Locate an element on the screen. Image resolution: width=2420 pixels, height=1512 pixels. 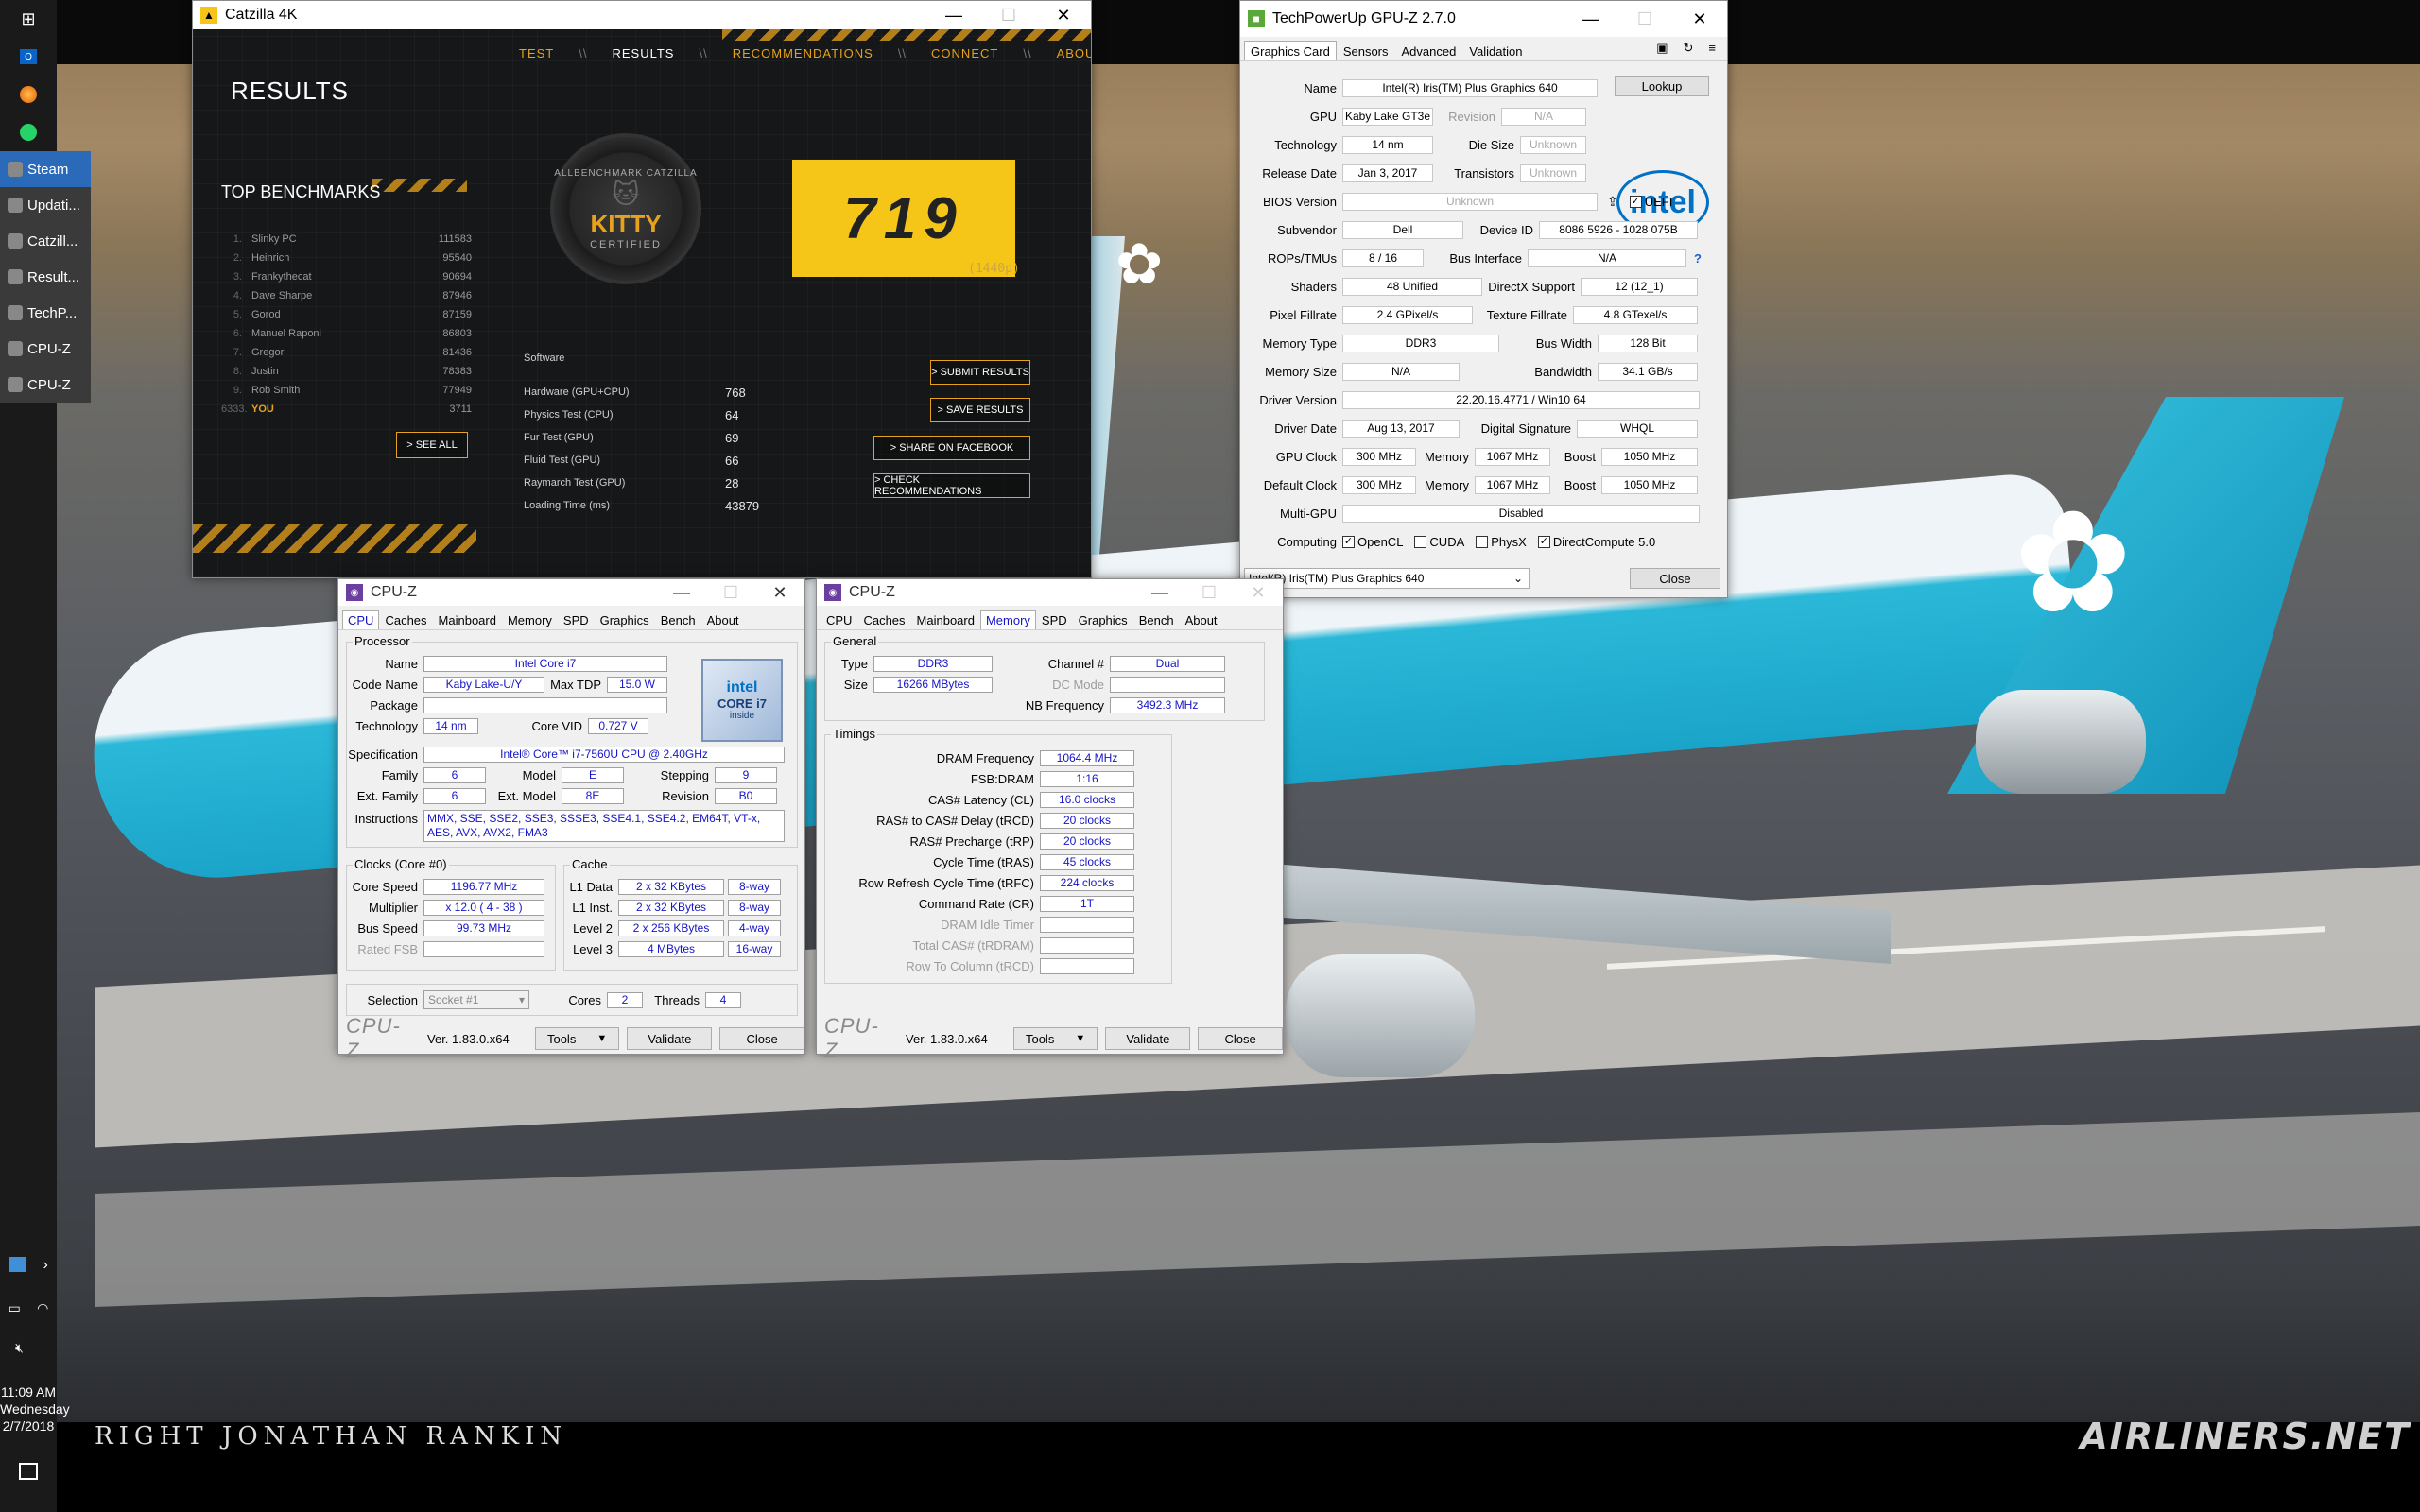
default-memory-clock-label: Memory is located at coordinates (1447, 484).